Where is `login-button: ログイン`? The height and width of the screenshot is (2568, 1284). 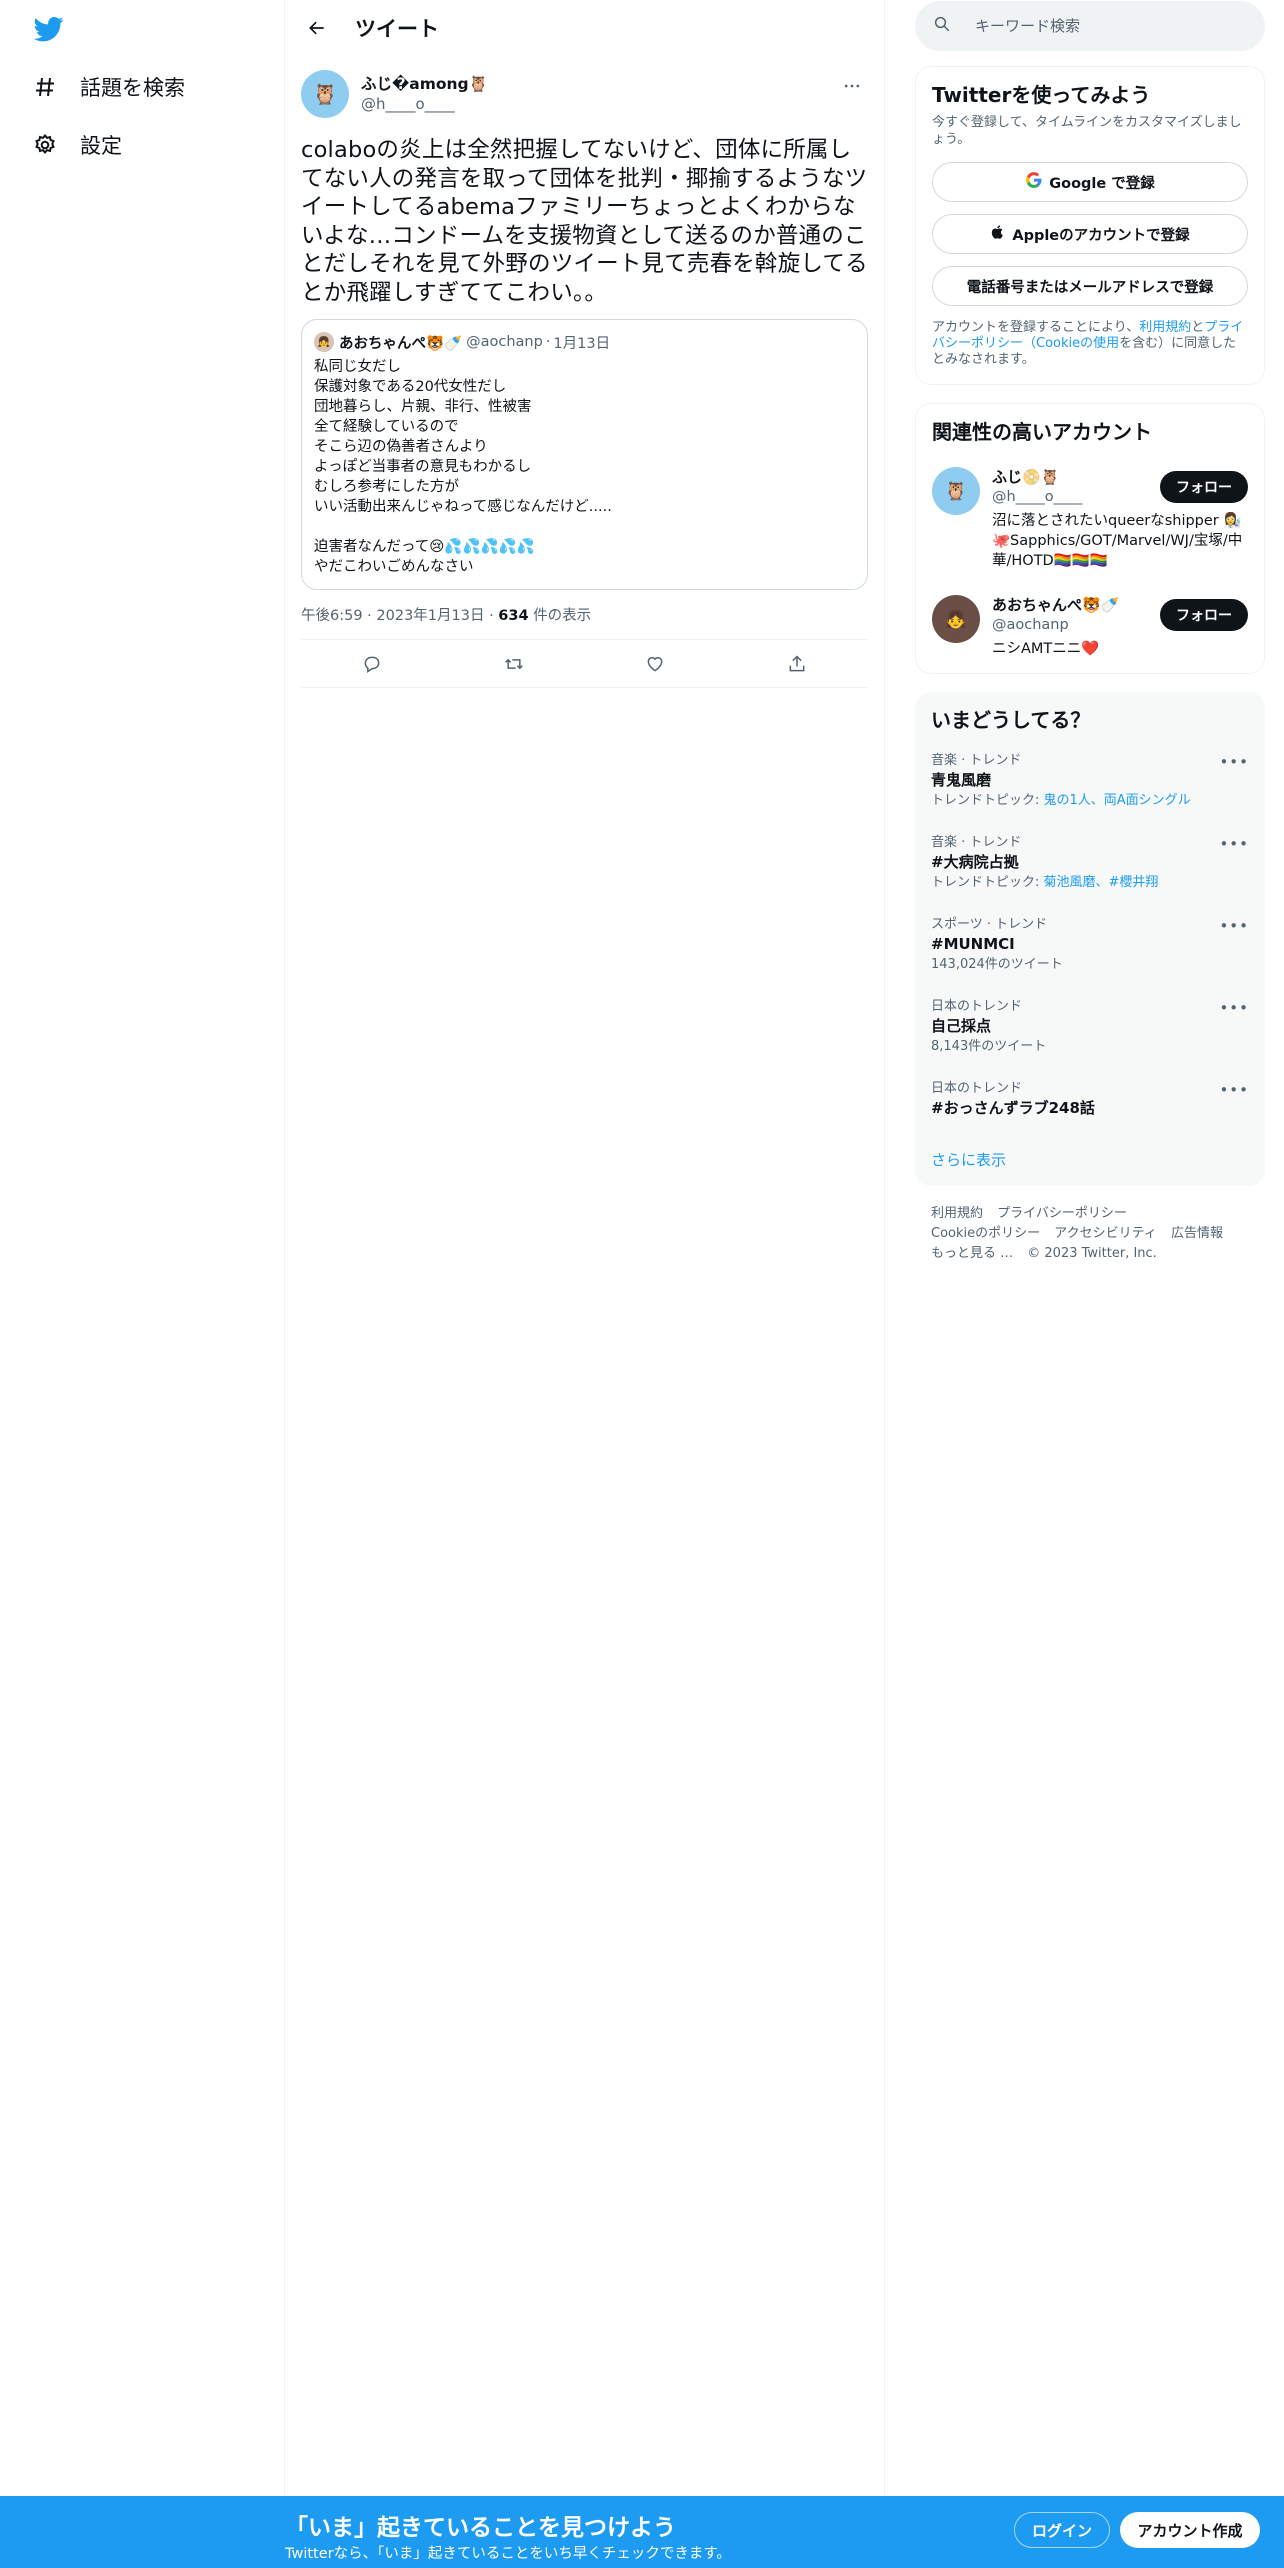
login-button: ログイン is located at coordinates (1062, 2530).